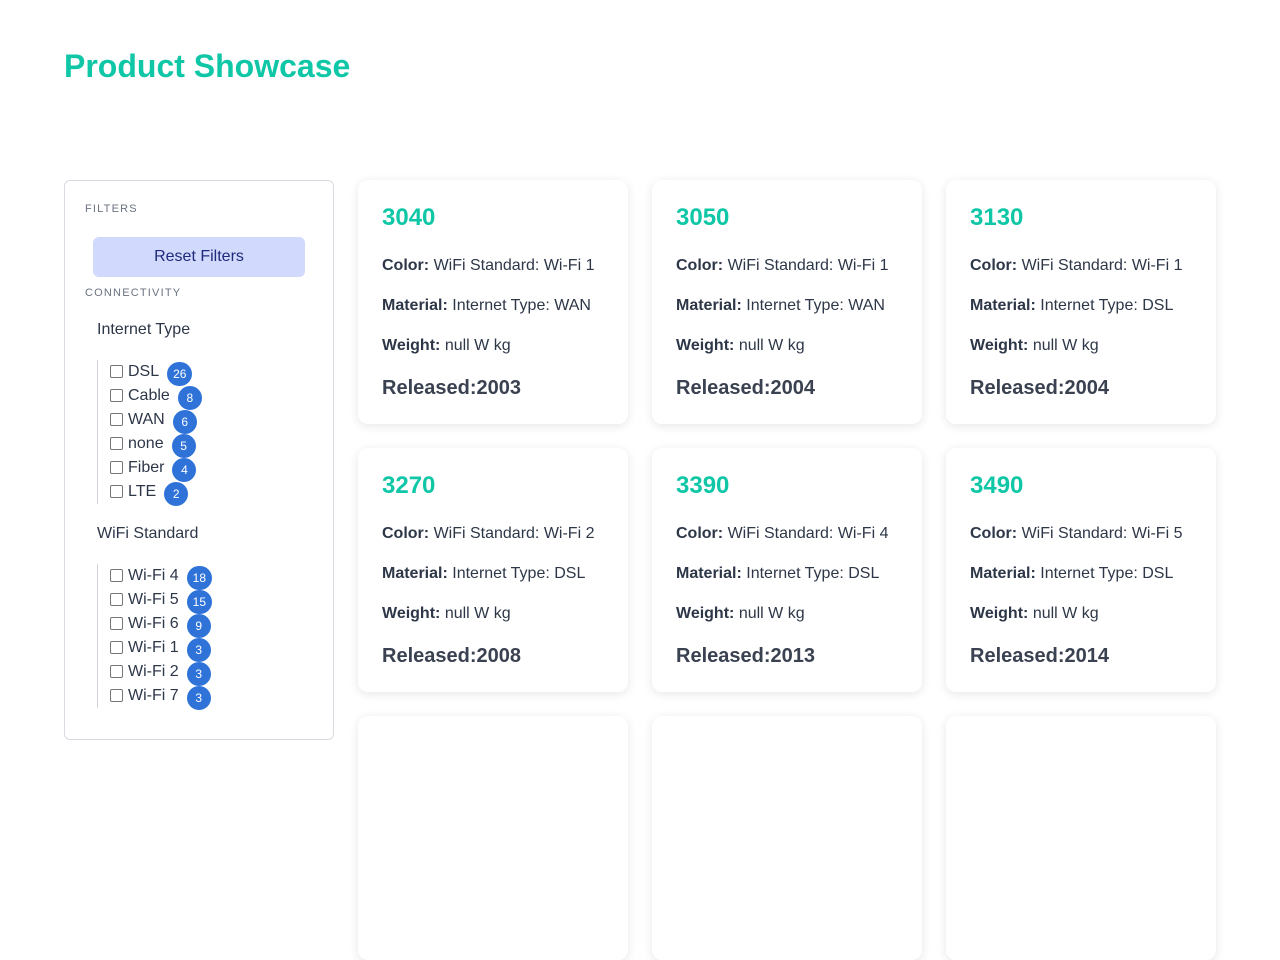 Image resolution: width=1280 pixels, height=960 pixels. Describe the element at coordinates (521, 305) in the screenshot. I see `material-value: Internet Type: WAN` at that location.